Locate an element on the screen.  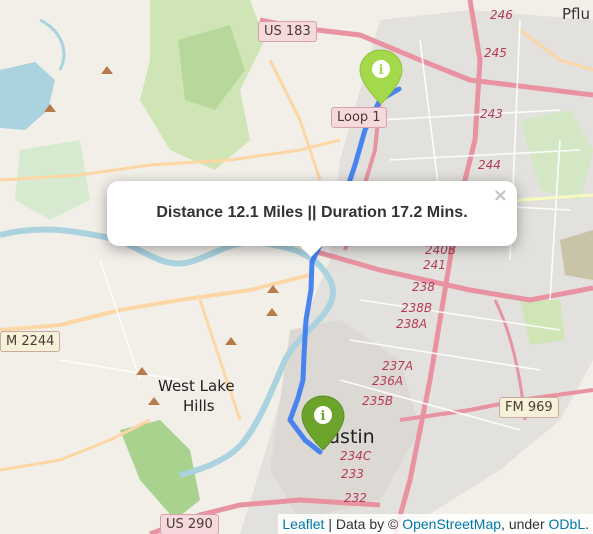
exit-label: 233 is located at coordinates (352, 474).